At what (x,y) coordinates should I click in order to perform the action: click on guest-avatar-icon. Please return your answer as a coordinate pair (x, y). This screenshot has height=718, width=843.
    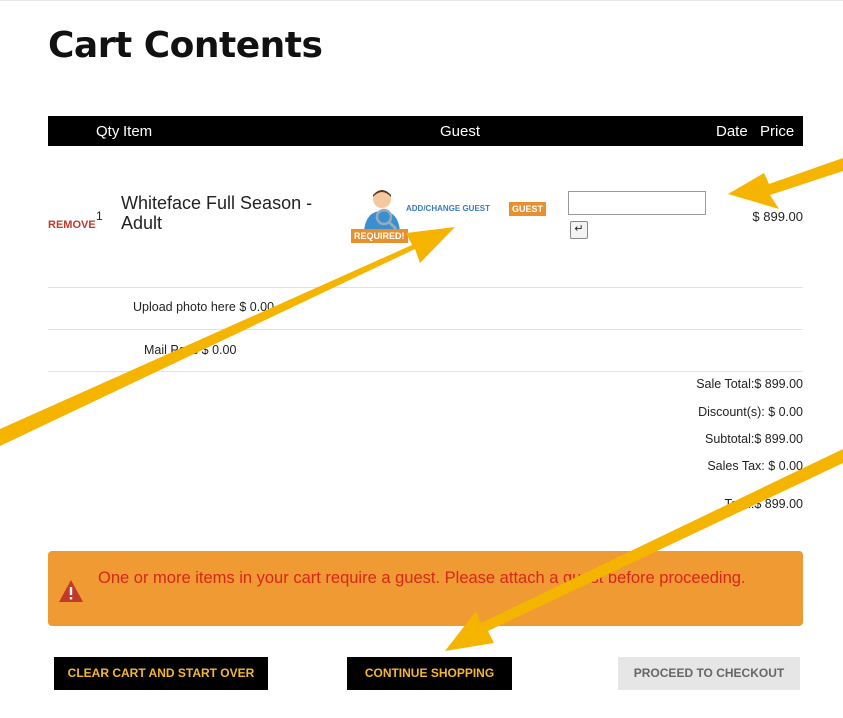
    Looking at the image, I should click on (382, 209).